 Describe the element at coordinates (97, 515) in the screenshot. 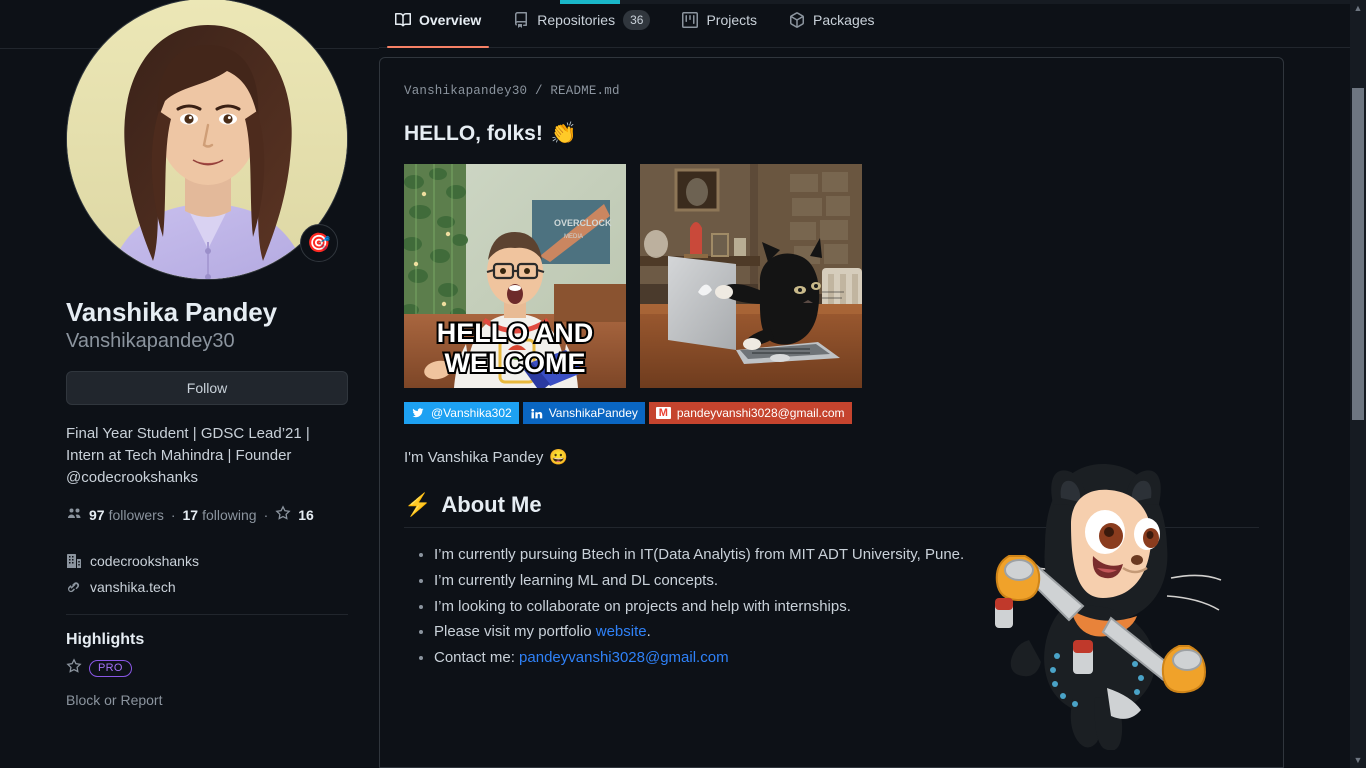

I see `followers-count: 97` at that location.